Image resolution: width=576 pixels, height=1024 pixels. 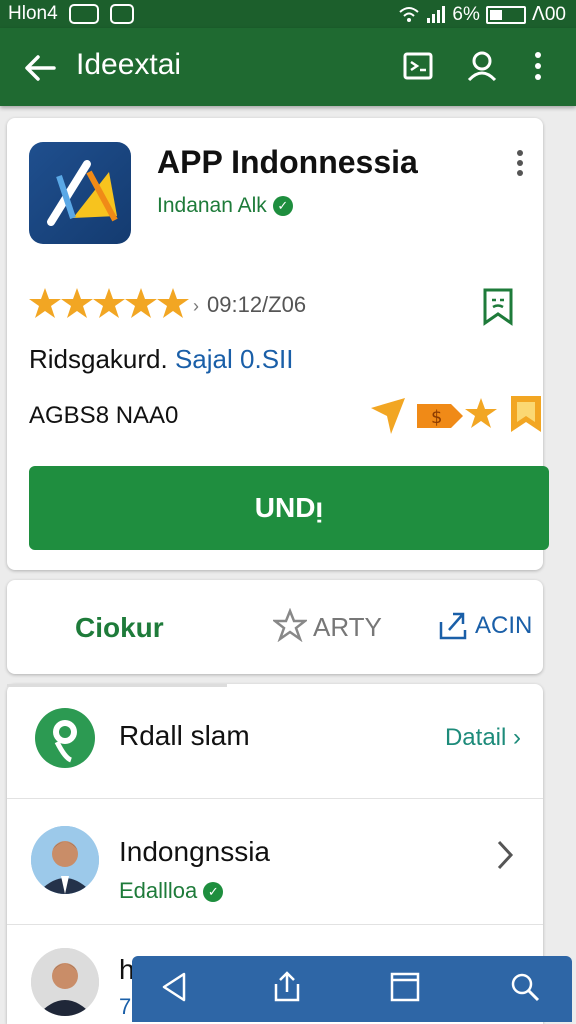 I want to click on library-icon, so click(x=418, y=66).